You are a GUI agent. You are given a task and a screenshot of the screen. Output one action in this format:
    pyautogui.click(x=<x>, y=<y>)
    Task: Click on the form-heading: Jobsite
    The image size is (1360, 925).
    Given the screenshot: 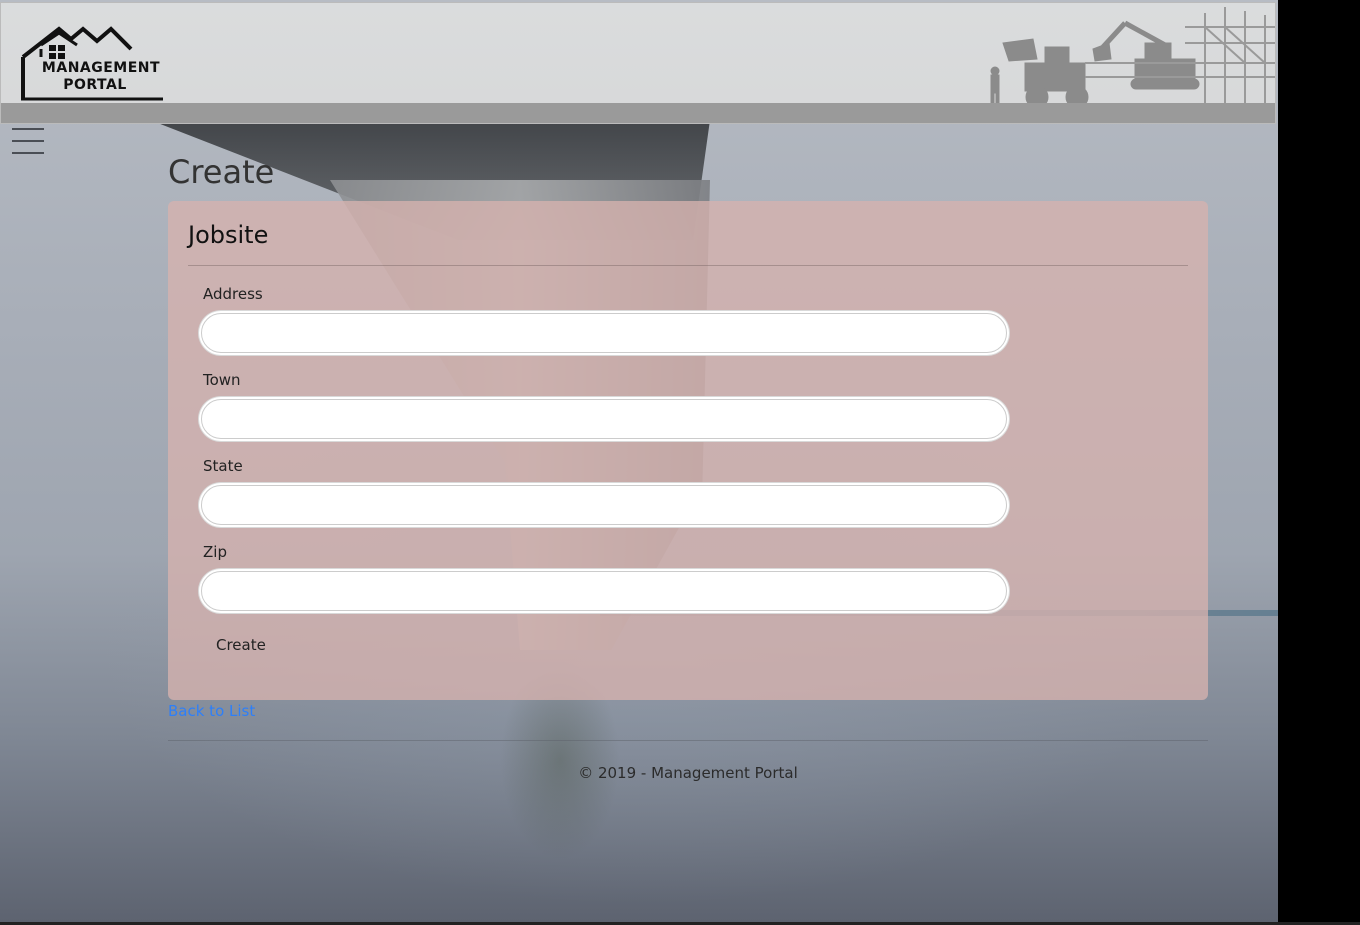 What is the action you would take?
    pyautogui.click(x=228, y=235)
    